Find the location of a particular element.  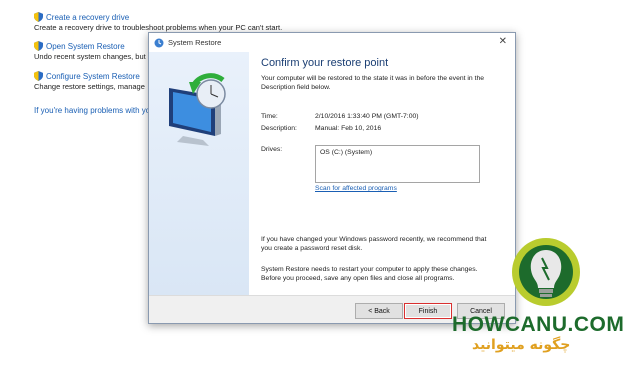

dialog-heading: Confirm your restore point is located at coordinates (325, 63).